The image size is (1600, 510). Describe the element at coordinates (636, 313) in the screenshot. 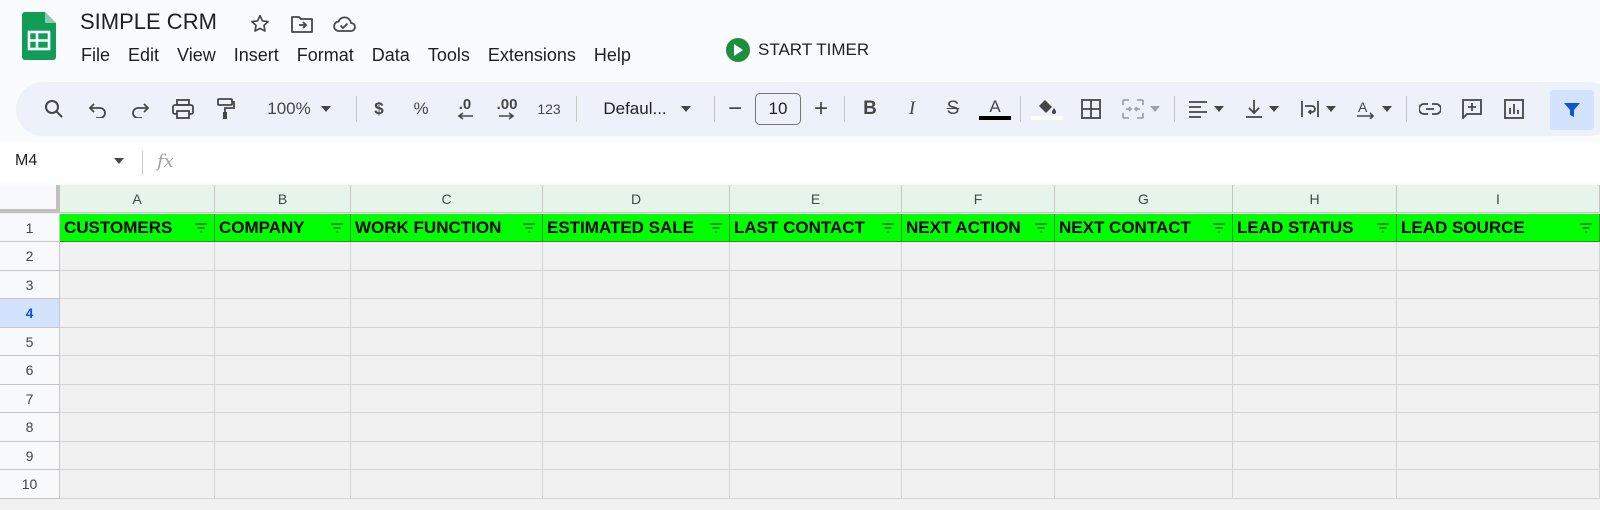

I see `cell-d4` at that location.